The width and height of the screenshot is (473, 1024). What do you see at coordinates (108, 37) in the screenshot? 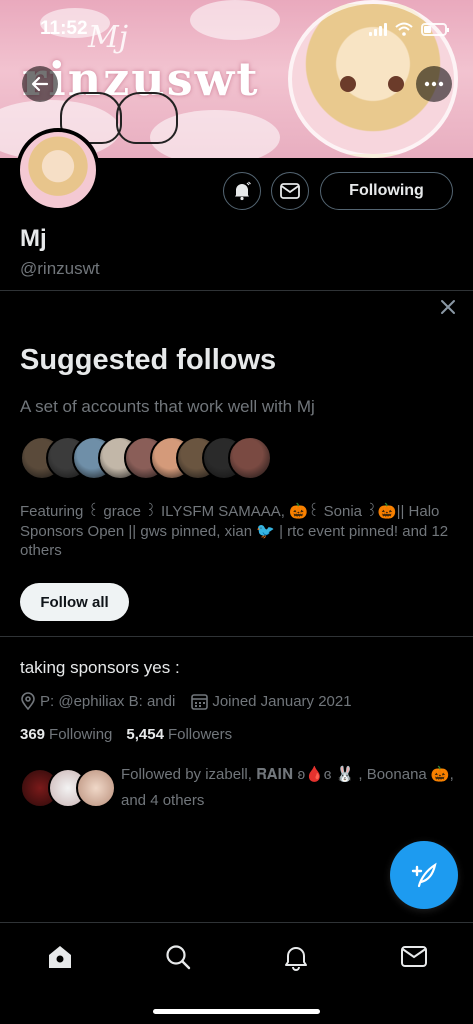
I see `banner-brand-small: Mj` at bounding box center [108, 37].